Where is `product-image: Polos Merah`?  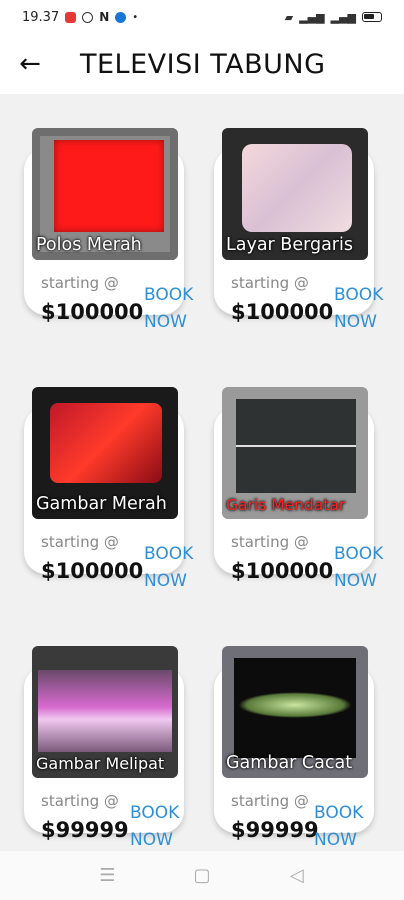 product-image: Polos Merah is located at coordinates (105, 194).